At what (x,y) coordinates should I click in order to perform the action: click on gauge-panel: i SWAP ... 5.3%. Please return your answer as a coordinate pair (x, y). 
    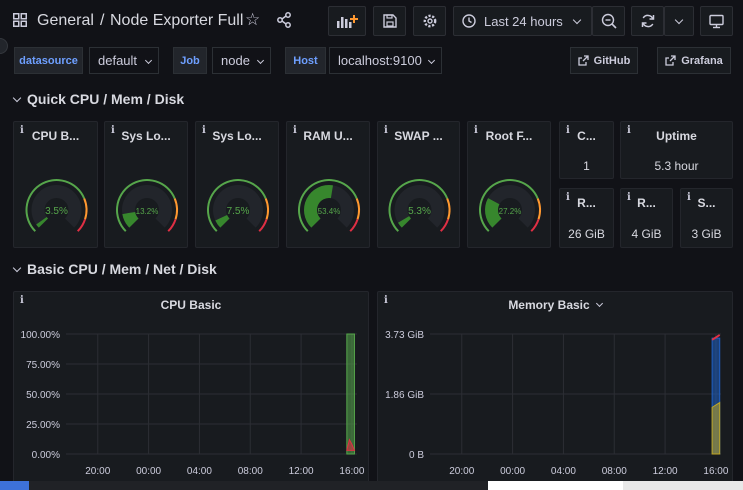
    Looking at the image, I should click on (418, 184).